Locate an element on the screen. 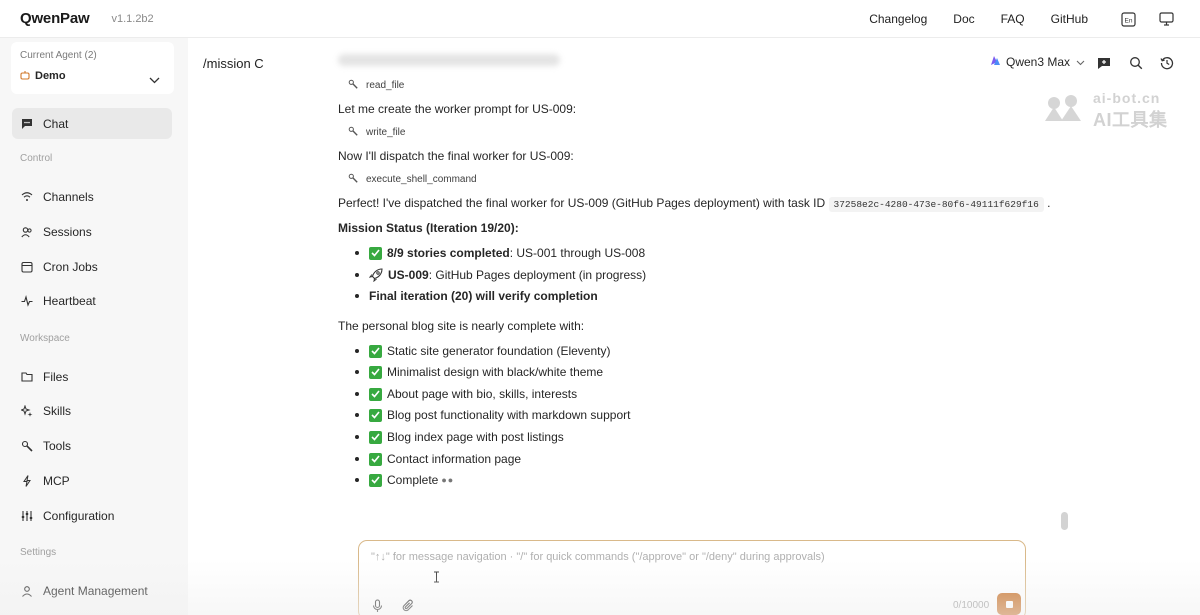  changelog-link: Changelog is located at coordinates (898, 19).